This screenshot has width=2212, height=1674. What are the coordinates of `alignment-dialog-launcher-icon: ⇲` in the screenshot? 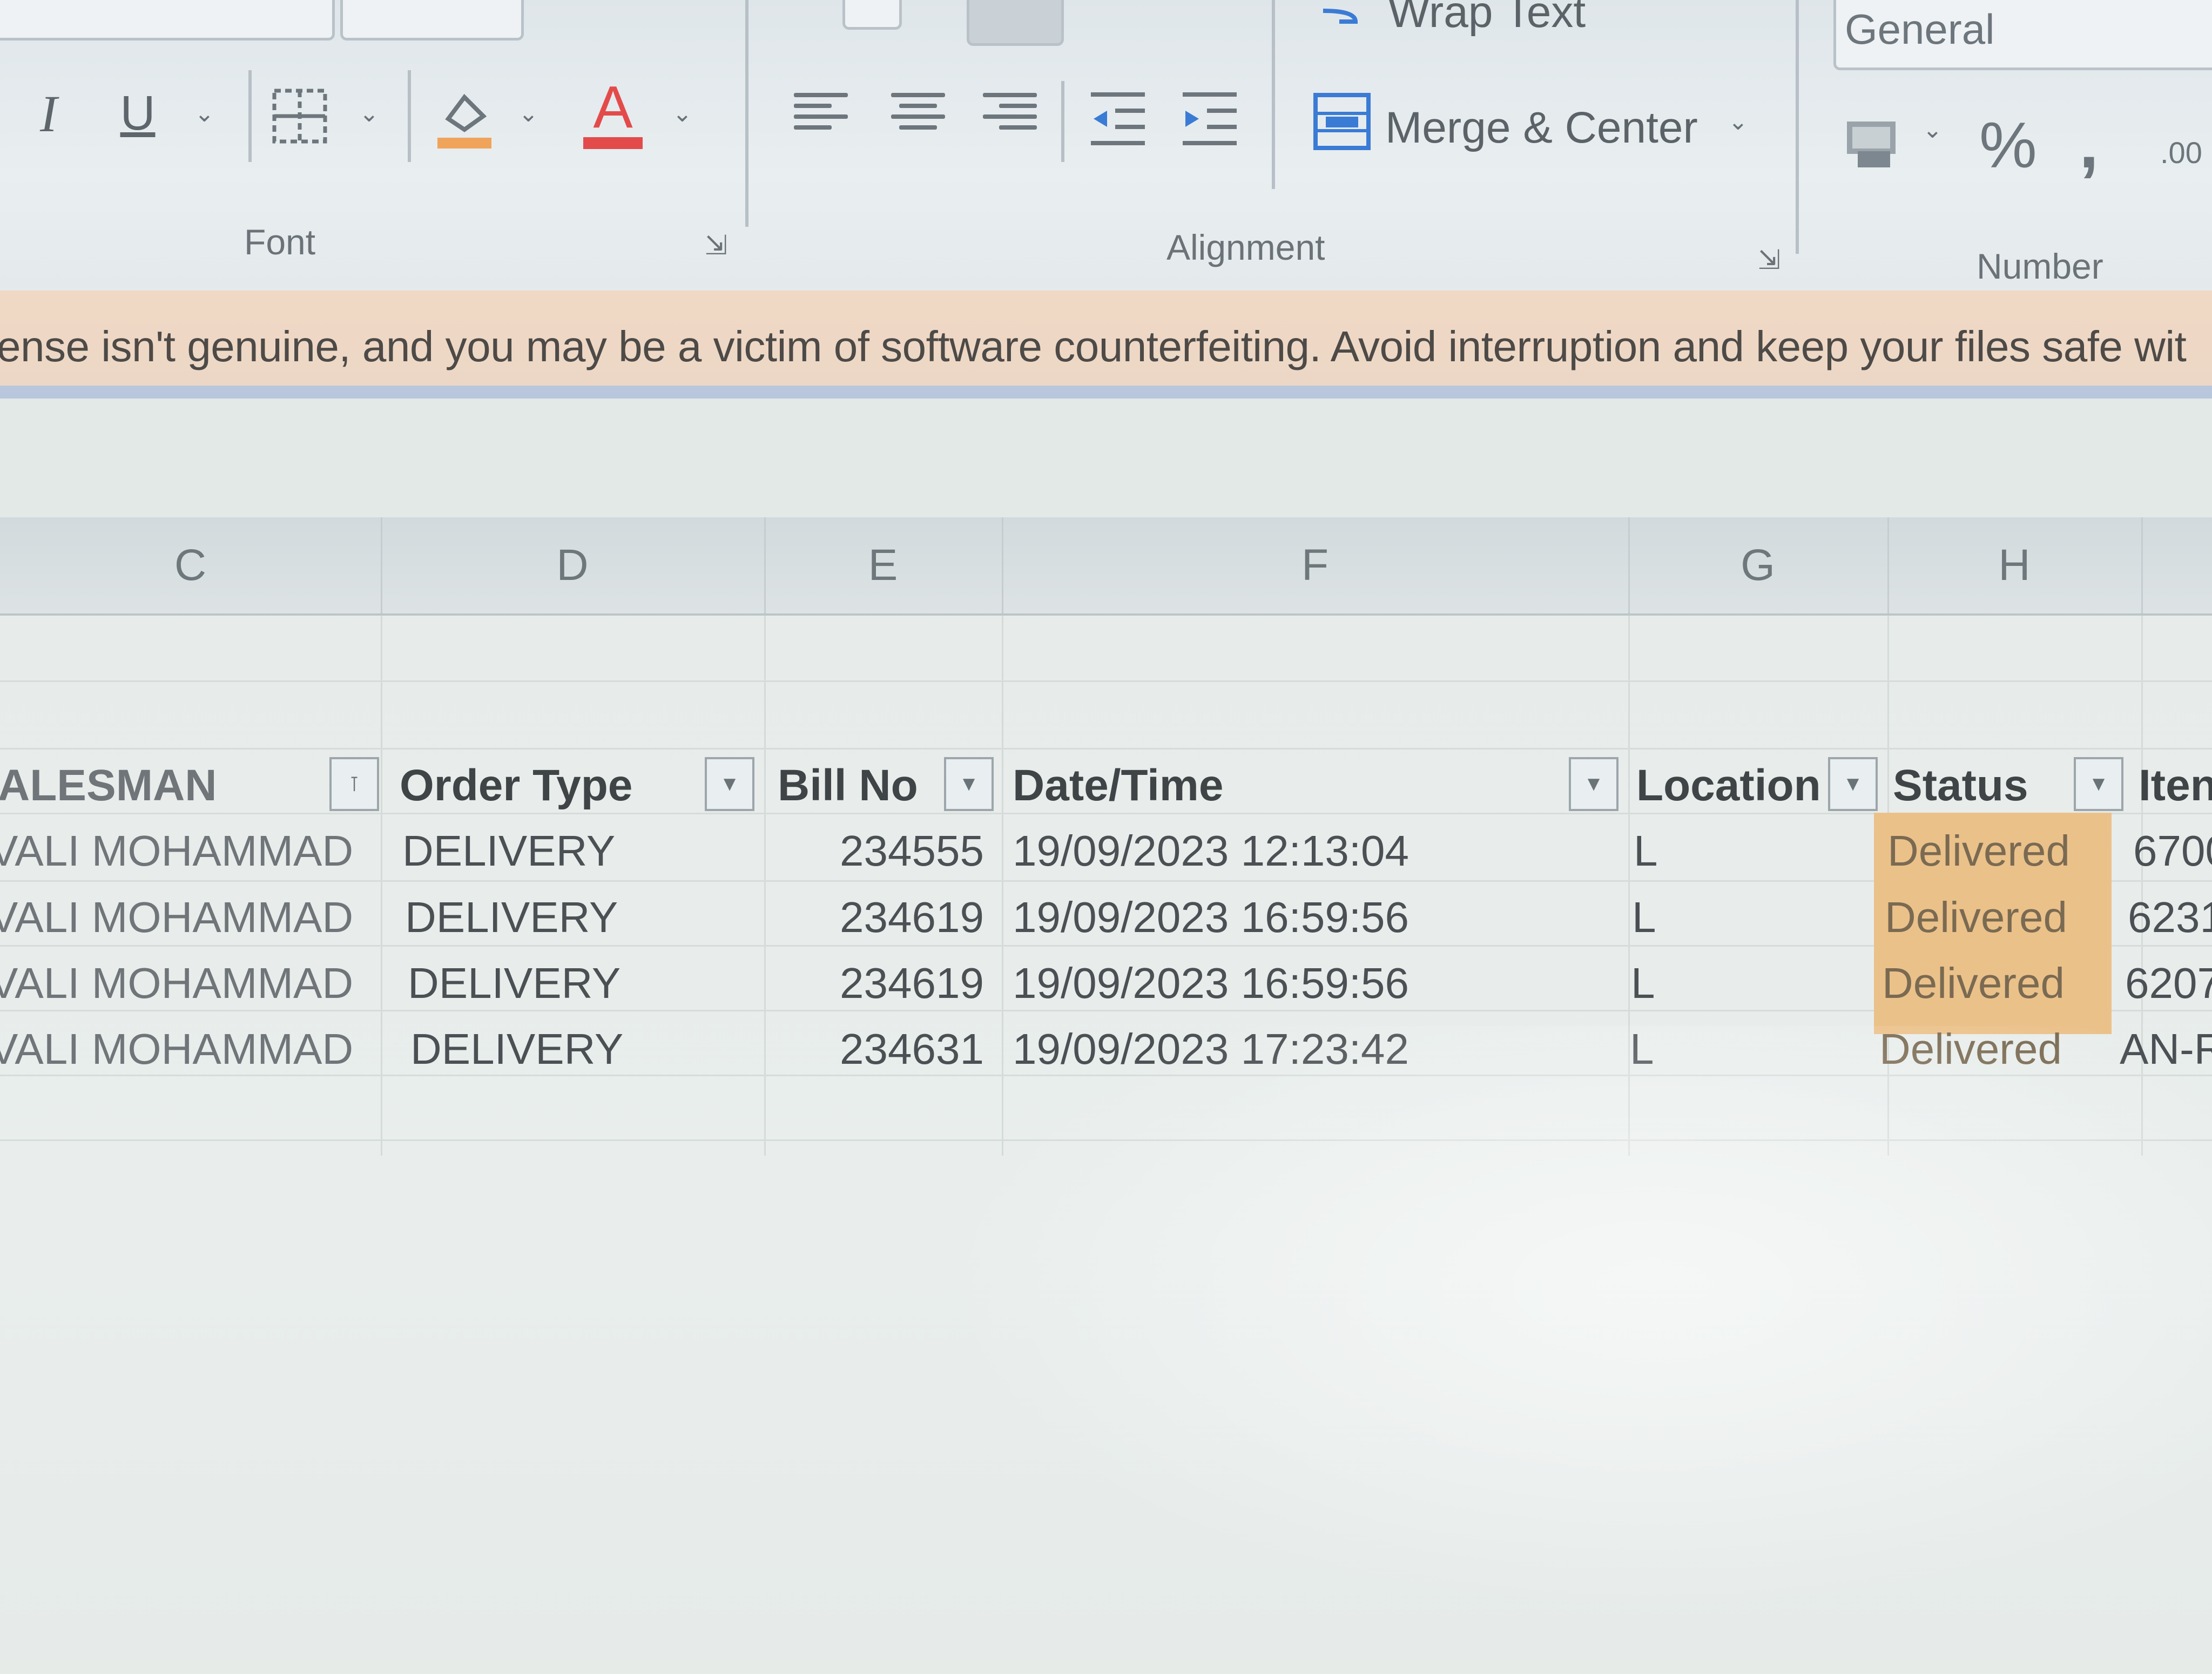 It's located at (1769, 260).